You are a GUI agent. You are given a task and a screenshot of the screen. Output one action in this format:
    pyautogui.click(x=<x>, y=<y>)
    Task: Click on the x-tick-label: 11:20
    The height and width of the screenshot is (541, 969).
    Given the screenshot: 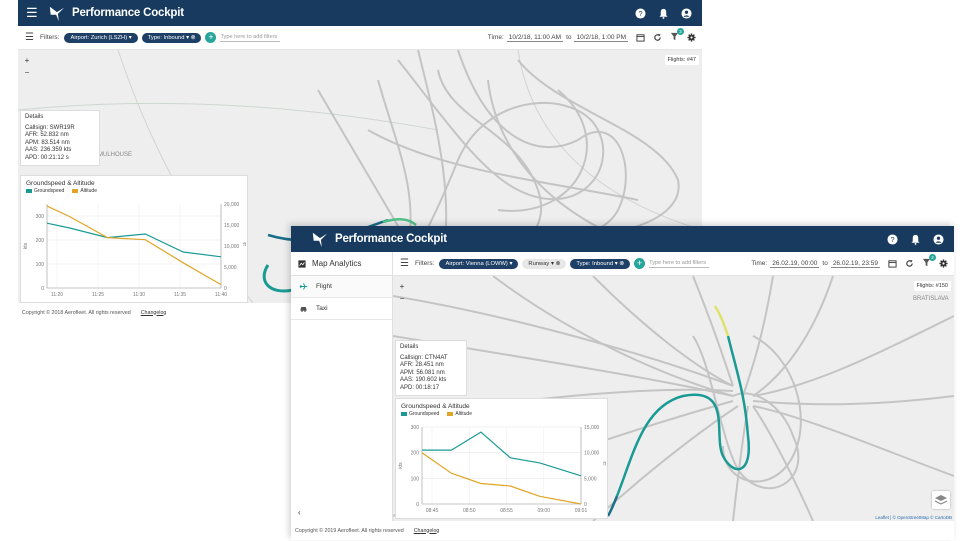 What is the action you would take?
    pyautogui.click(x=57, y=295)
    